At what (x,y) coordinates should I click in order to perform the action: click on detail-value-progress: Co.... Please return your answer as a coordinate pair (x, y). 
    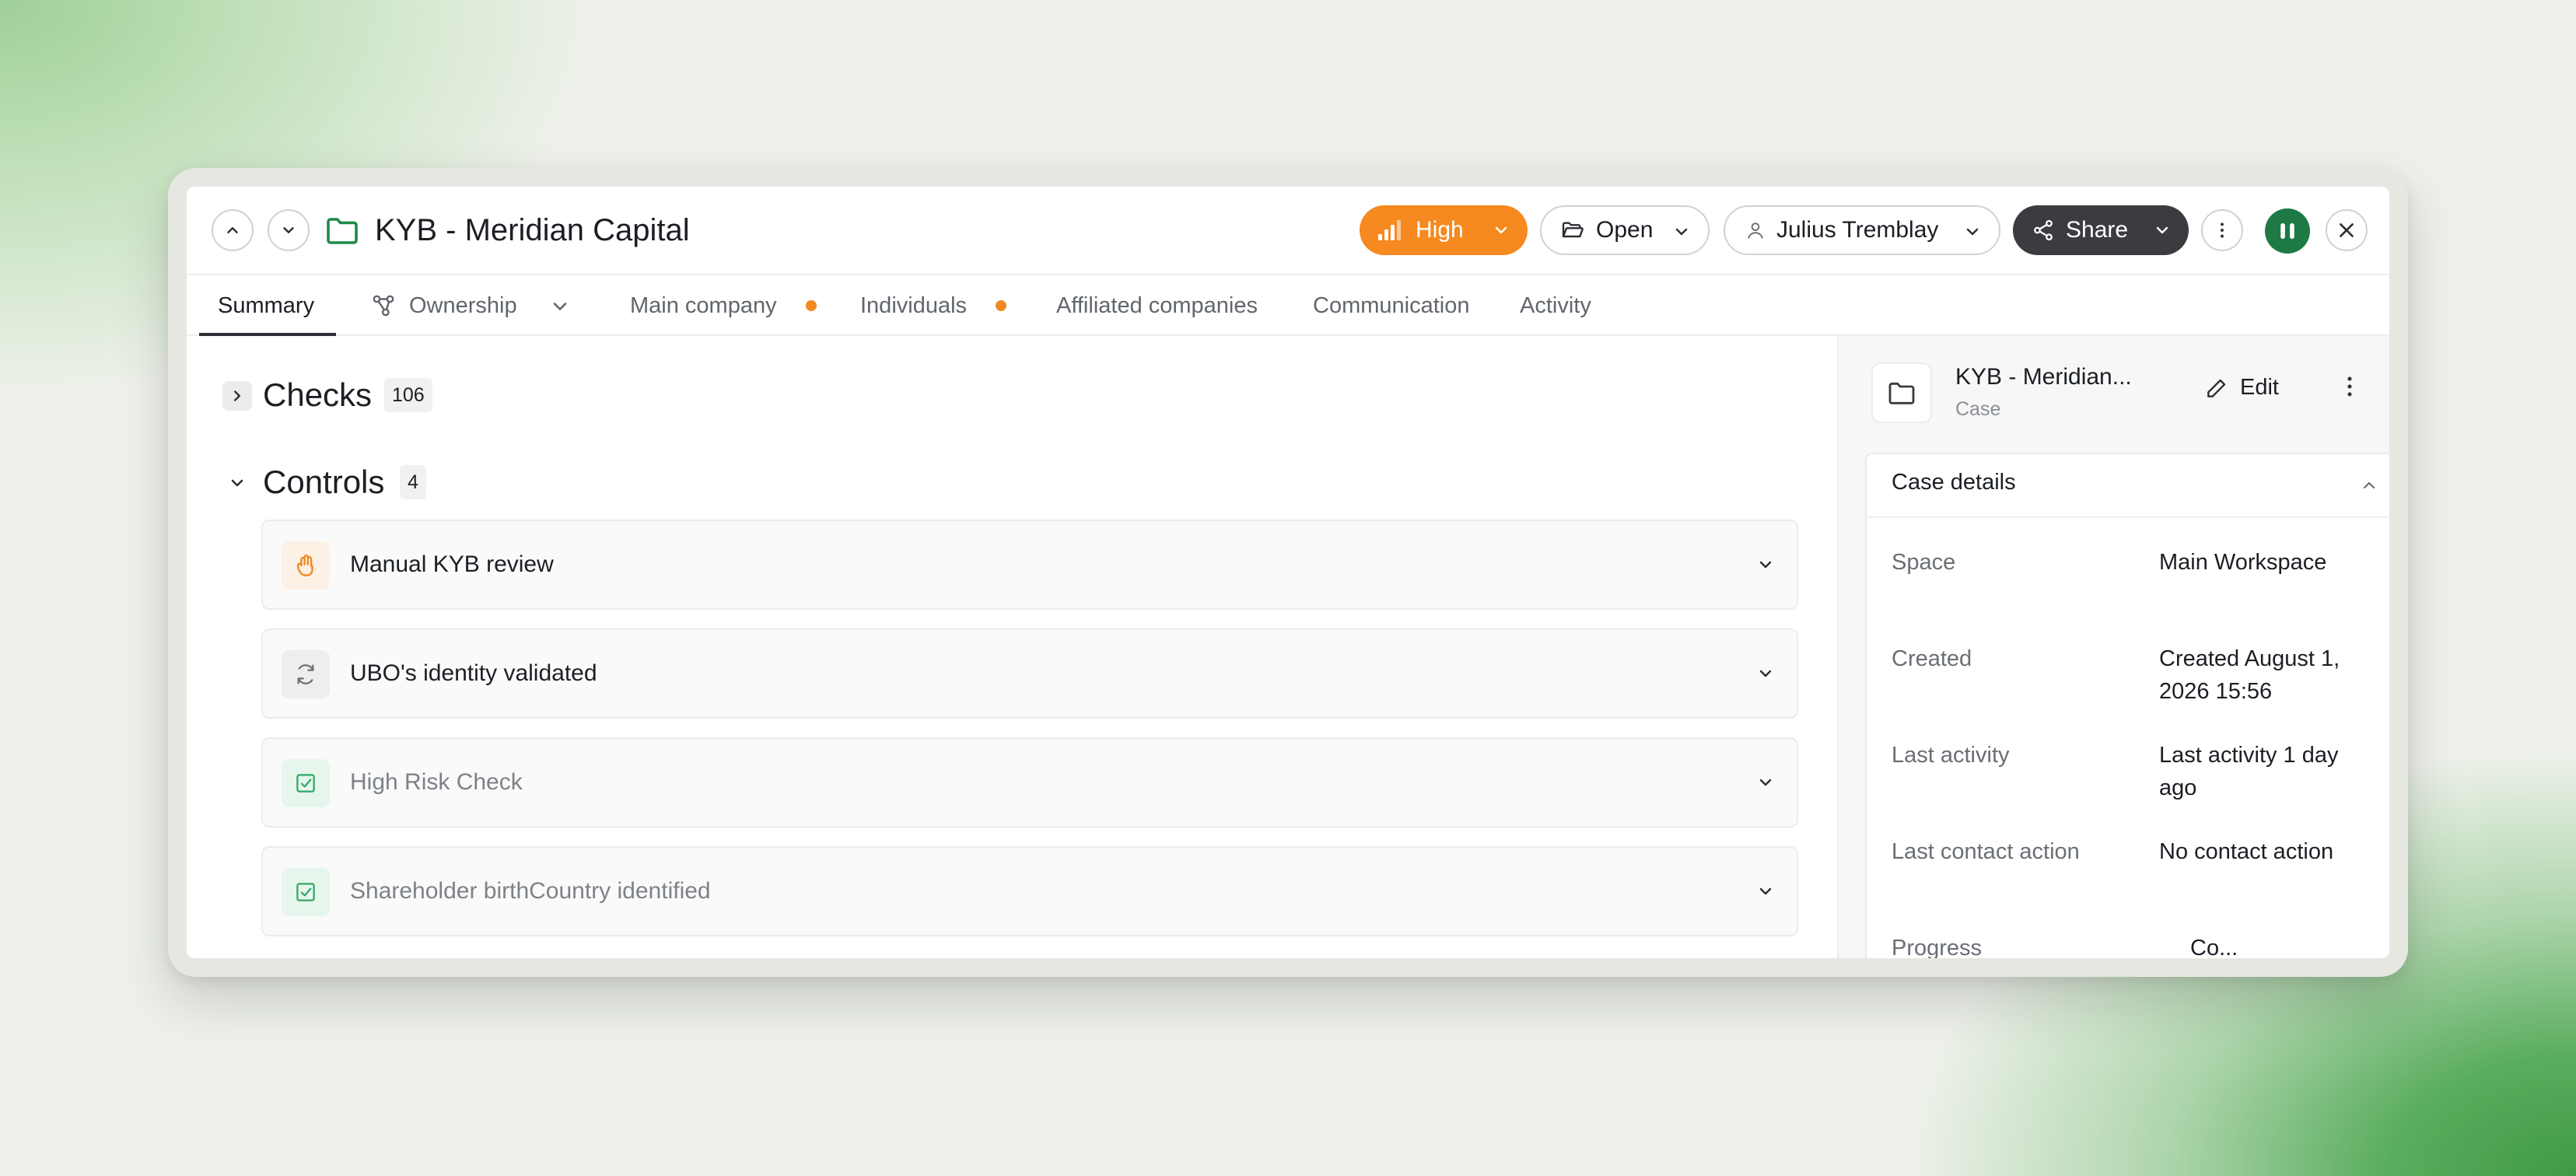
    Looking at the image, I should click on (2256, 945).